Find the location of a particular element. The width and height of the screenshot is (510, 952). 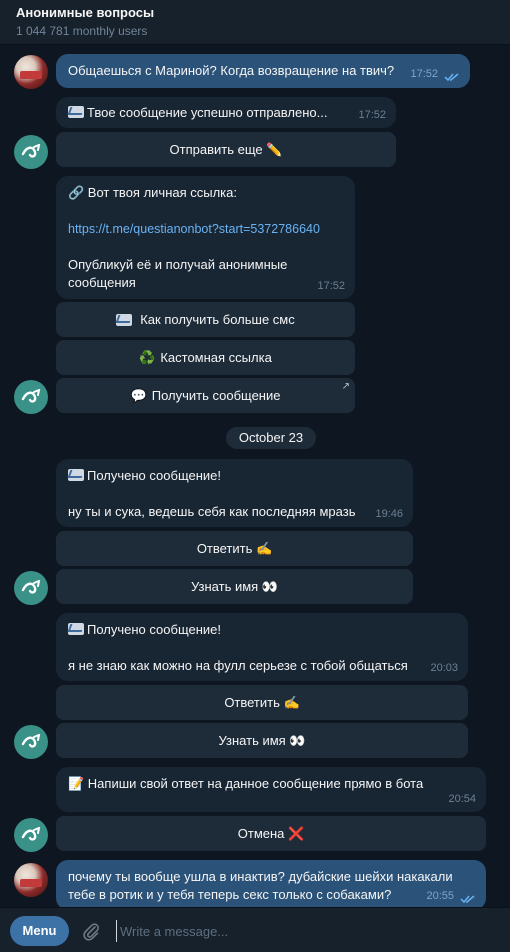

more-sms-label: Как получить больше смс is located at coordinates (217, 319).